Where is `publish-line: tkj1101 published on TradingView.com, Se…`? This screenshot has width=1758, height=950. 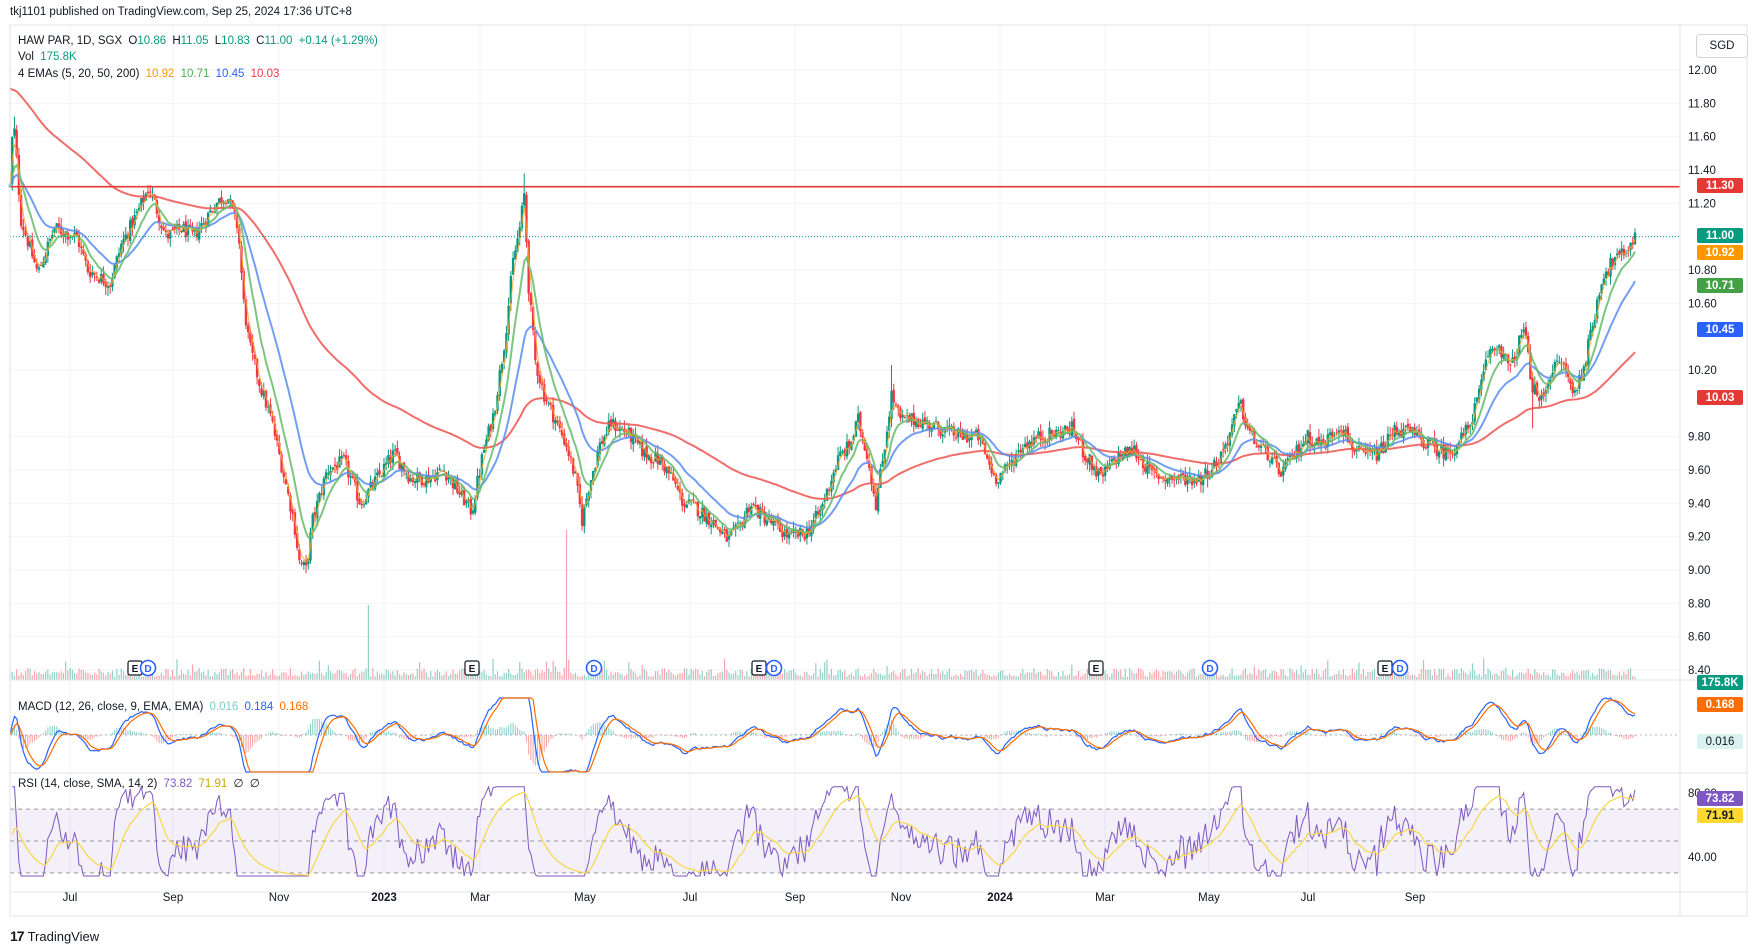
publish-line: tkj1101 published on TradingView.com, Se… is located at coordinates (181, 12).